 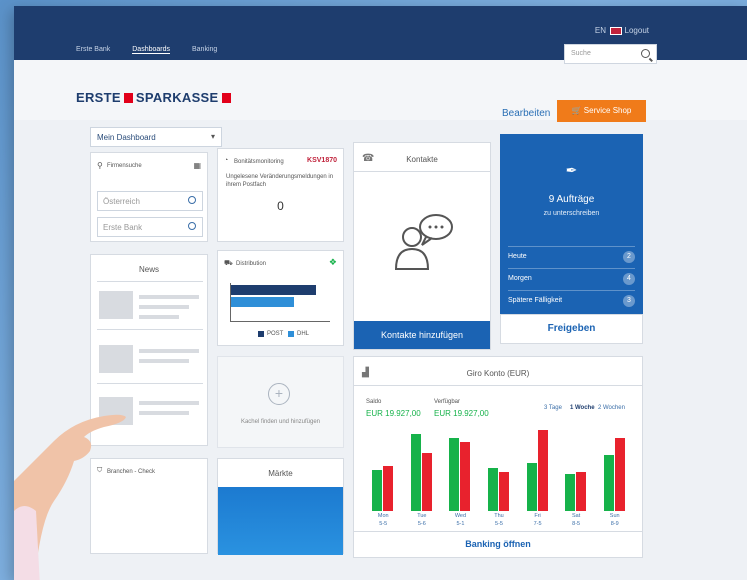 I want to click on freigeben-label: Freigeben, so click(x=571, y=328).